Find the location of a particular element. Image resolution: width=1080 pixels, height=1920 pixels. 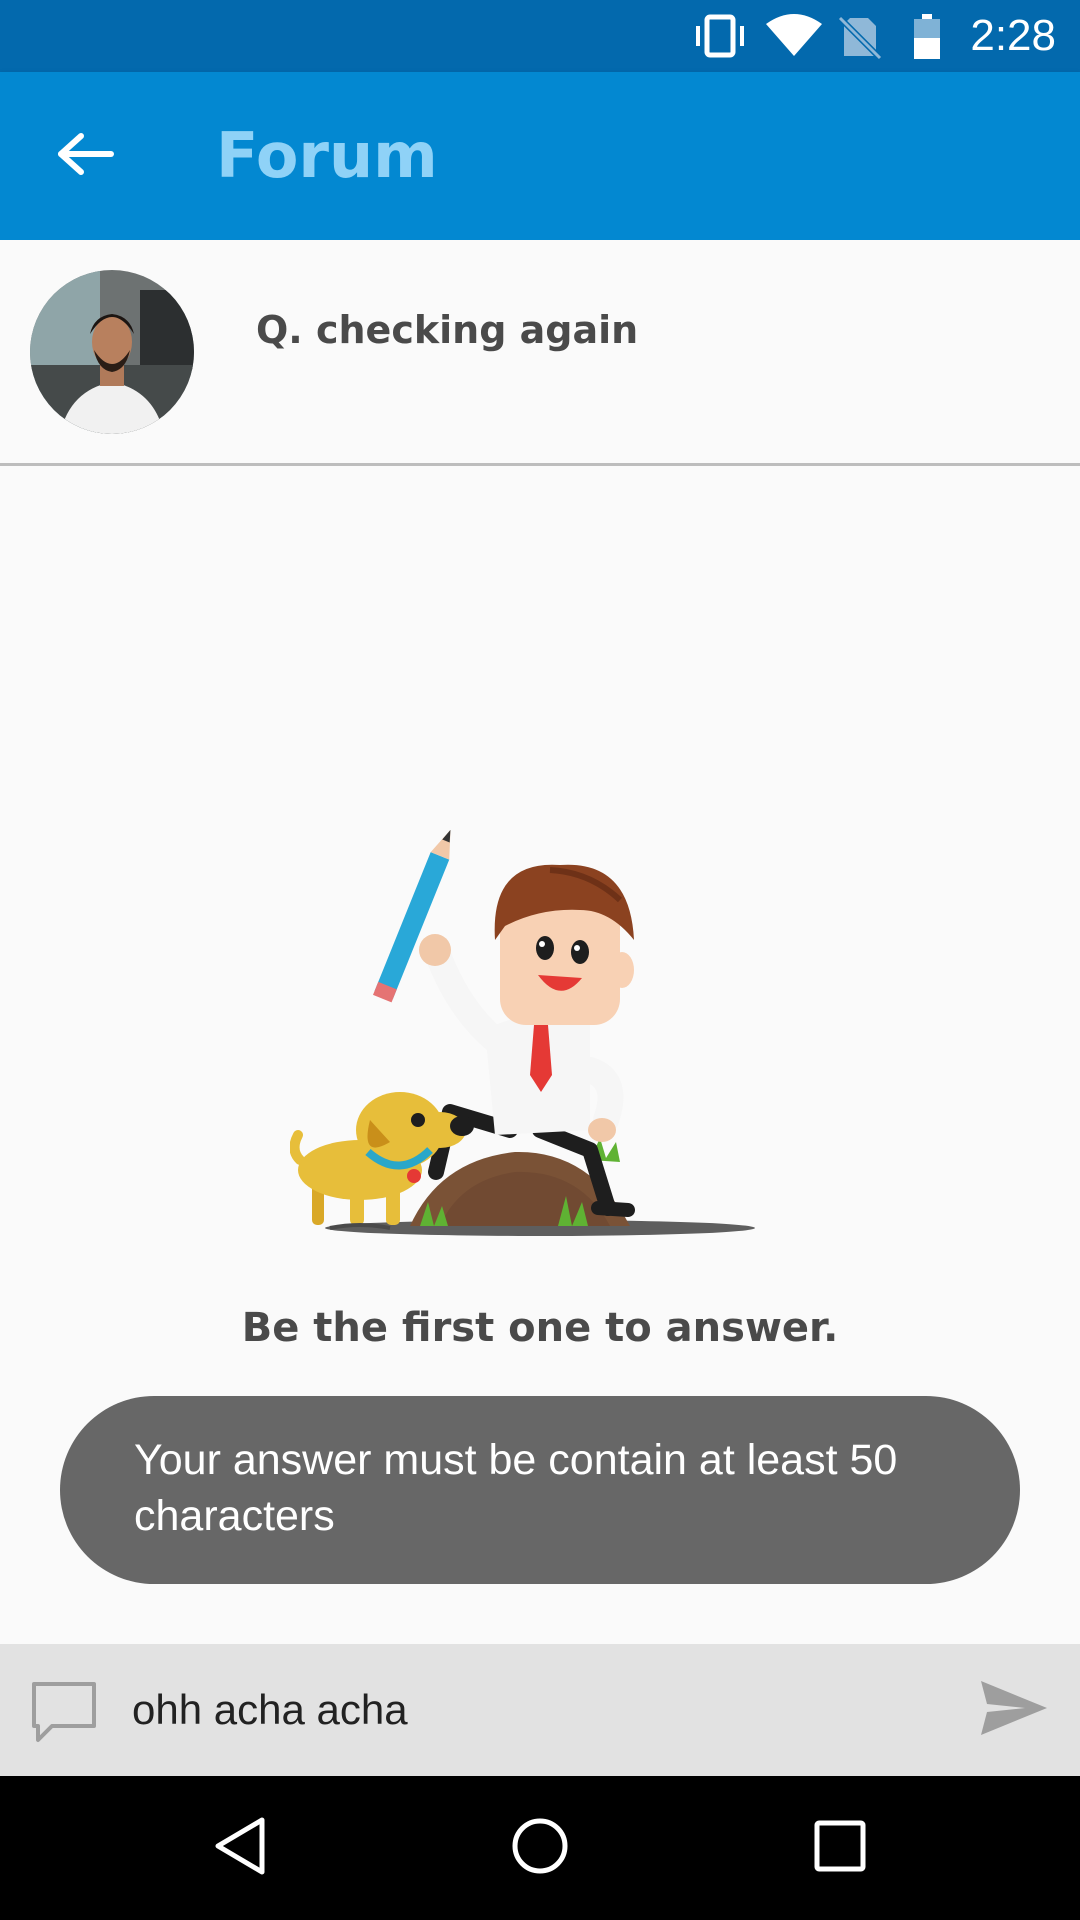

page-title: Forum is located at coordinates (327, 155).